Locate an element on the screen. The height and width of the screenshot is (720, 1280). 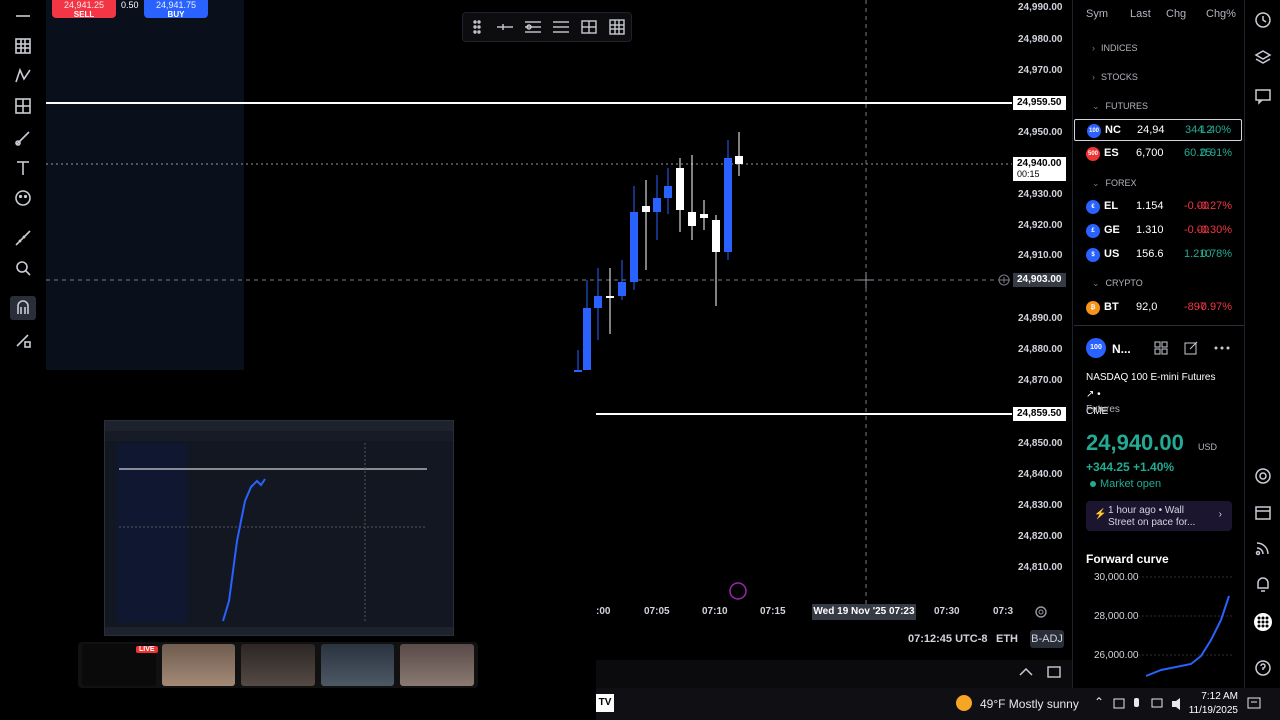
forward-curve-chart is located at coordinates (1185, 626).